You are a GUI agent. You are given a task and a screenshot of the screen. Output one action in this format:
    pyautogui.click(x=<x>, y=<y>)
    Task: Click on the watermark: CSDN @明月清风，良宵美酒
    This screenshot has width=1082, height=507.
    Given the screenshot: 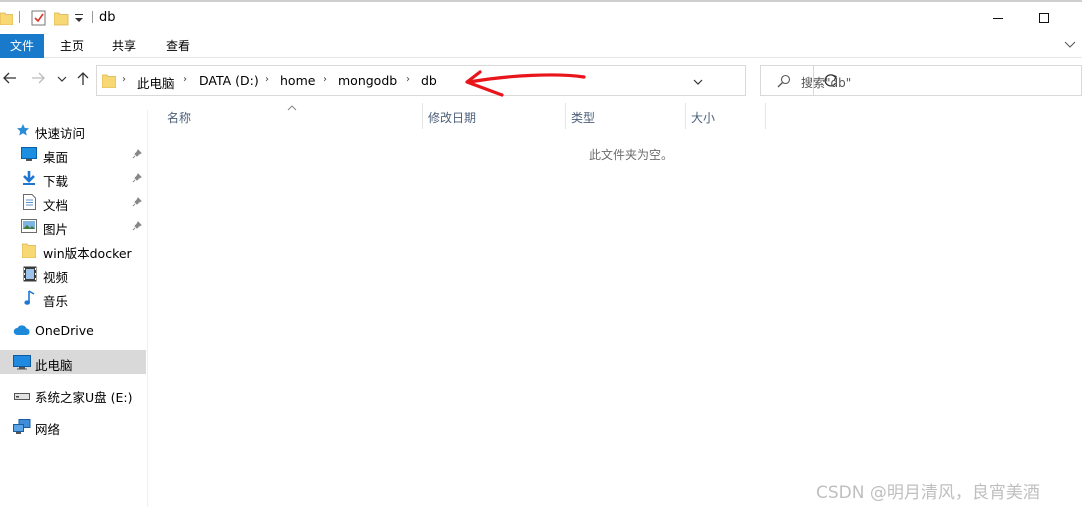 What is the action you would take?
    pyautogui.click(x=928, y=493)
    